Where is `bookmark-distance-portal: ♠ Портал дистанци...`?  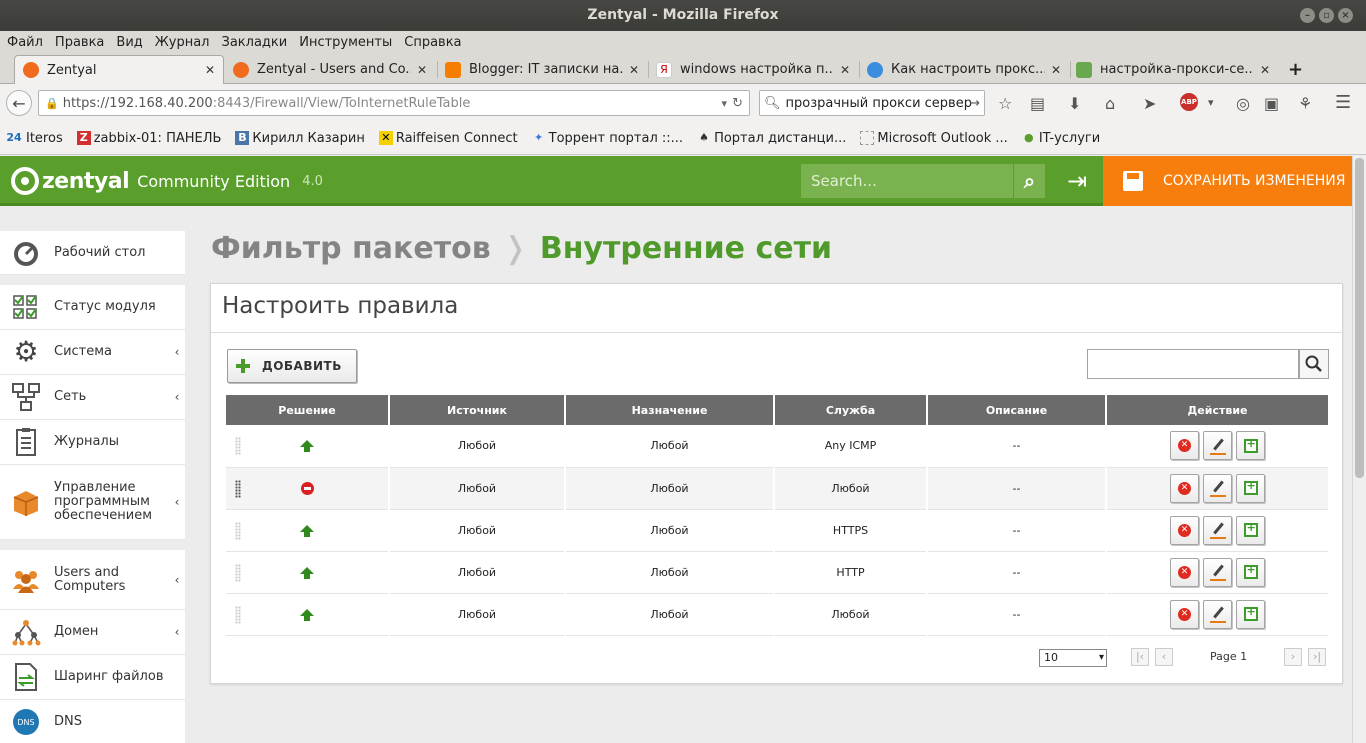
bookmark-distance-portal: ♠ Портал дистанци... is located at coordinates (771, 138).